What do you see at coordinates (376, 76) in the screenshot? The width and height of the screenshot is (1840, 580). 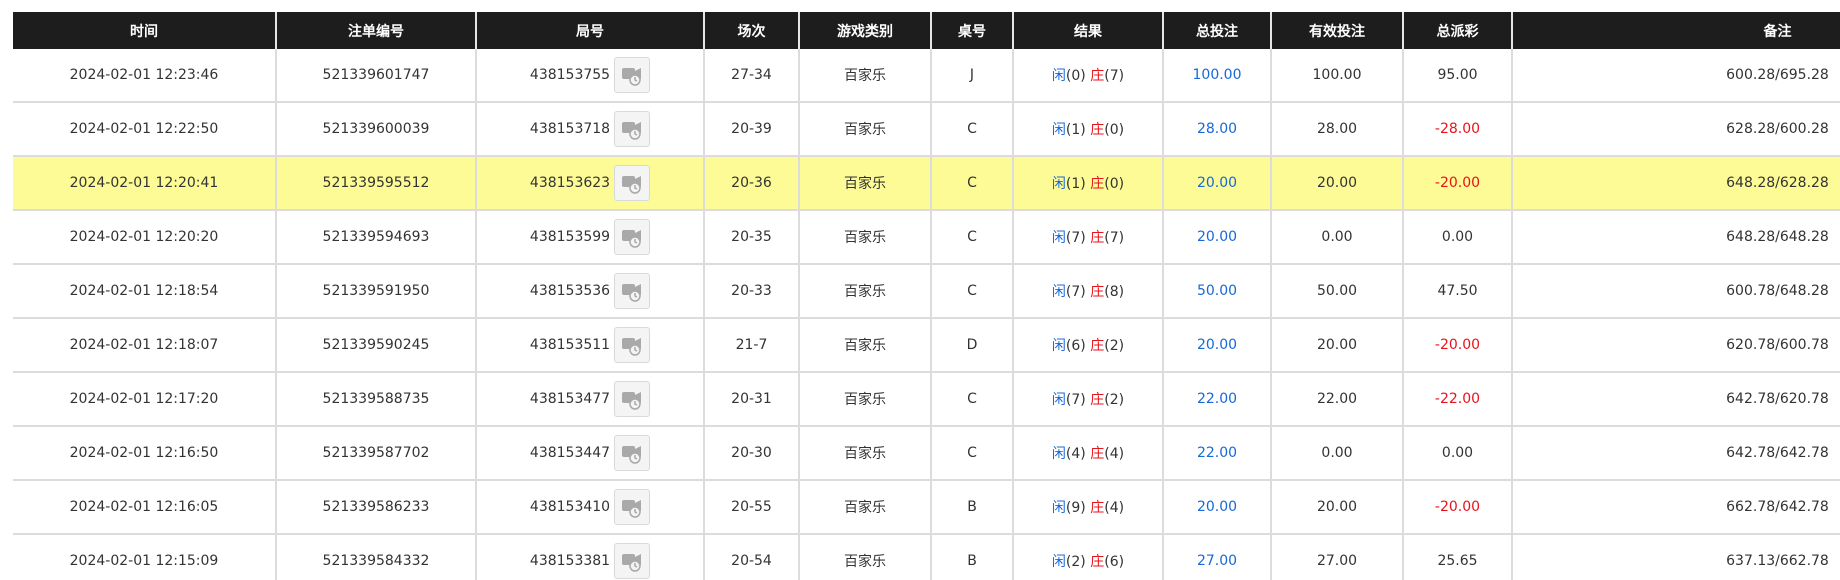 I see `cell-bet-id: 521339601747` at bounding box center [376, 76].